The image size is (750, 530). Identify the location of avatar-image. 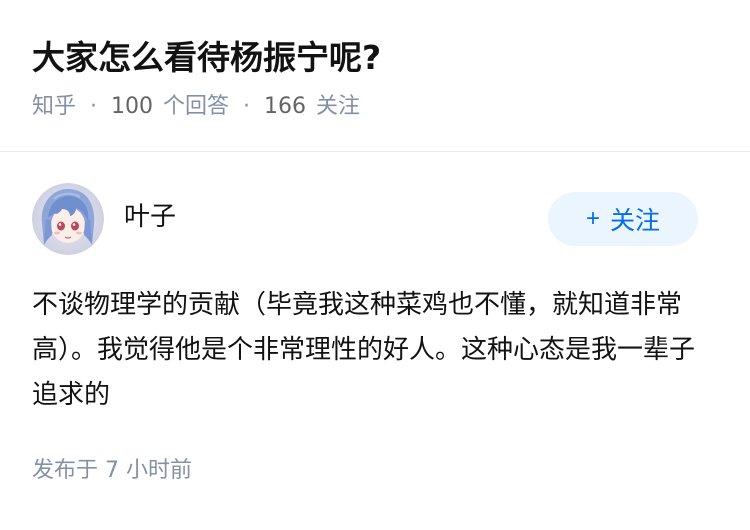
(68, 219).